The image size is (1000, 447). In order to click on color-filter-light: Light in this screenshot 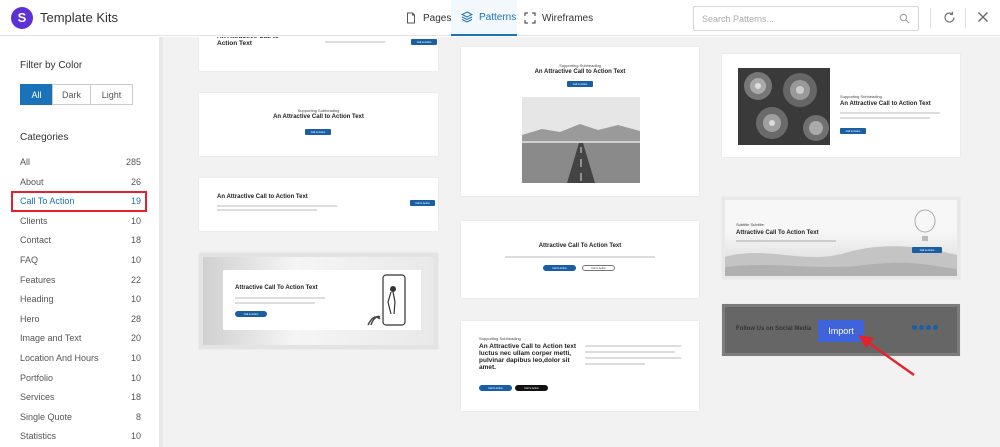, I will do `click(111, 94)`.